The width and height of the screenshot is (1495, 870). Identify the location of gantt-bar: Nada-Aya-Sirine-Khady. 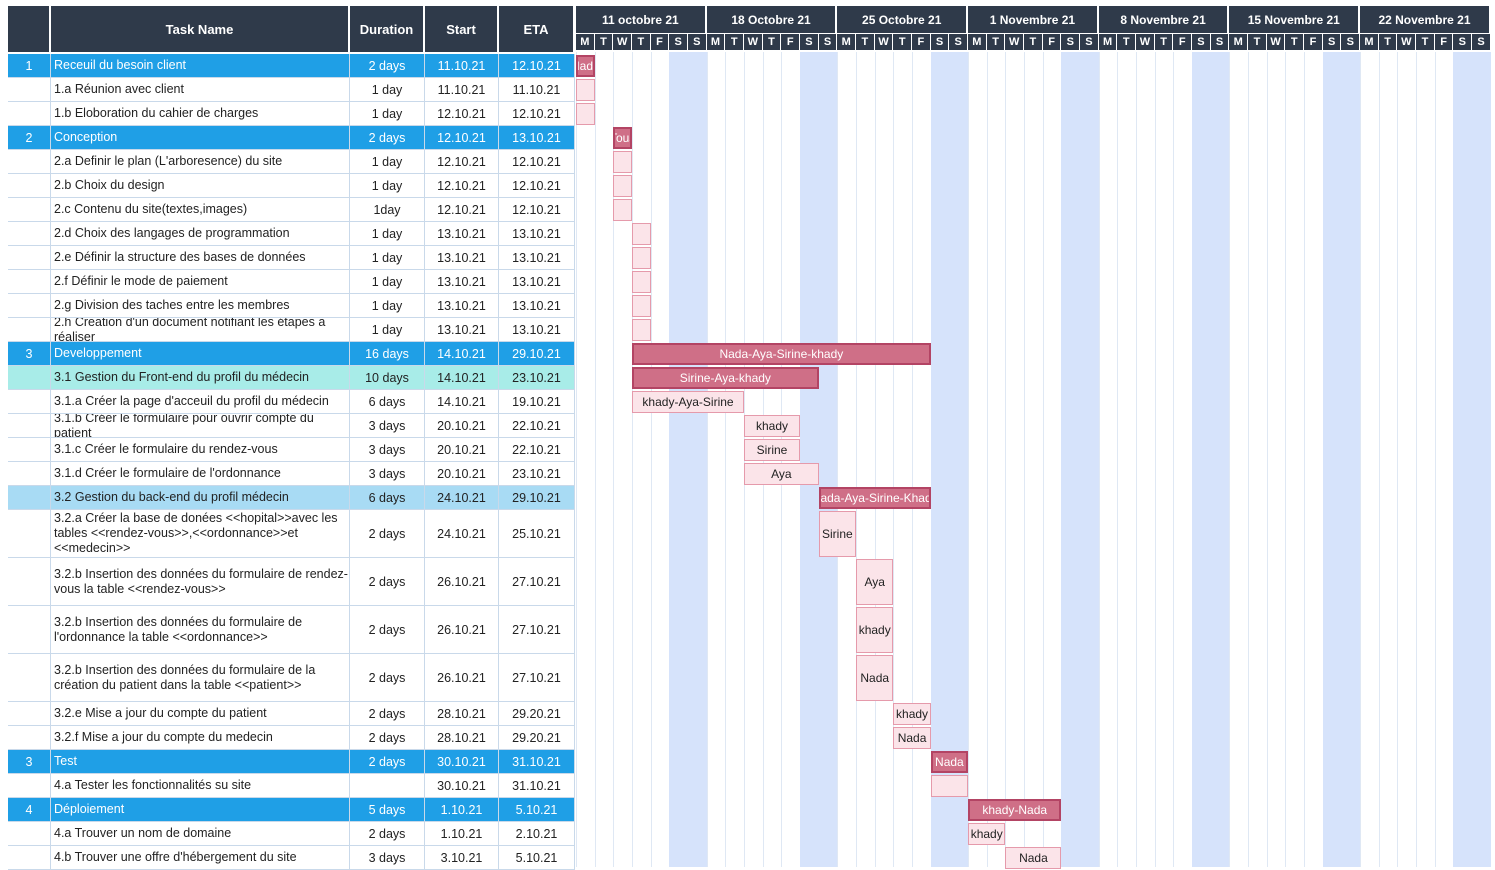
(874, 498).